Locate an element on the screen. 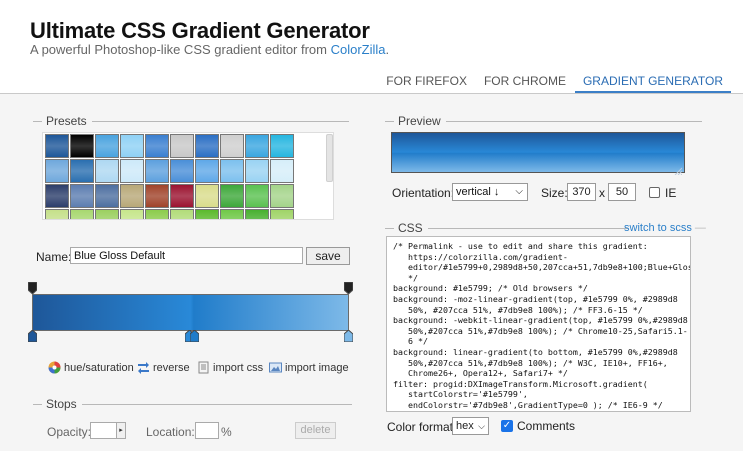 The height and width of the screenshot is (451, 743). preview-width-input: 370 is located at coordinates (581, 192).